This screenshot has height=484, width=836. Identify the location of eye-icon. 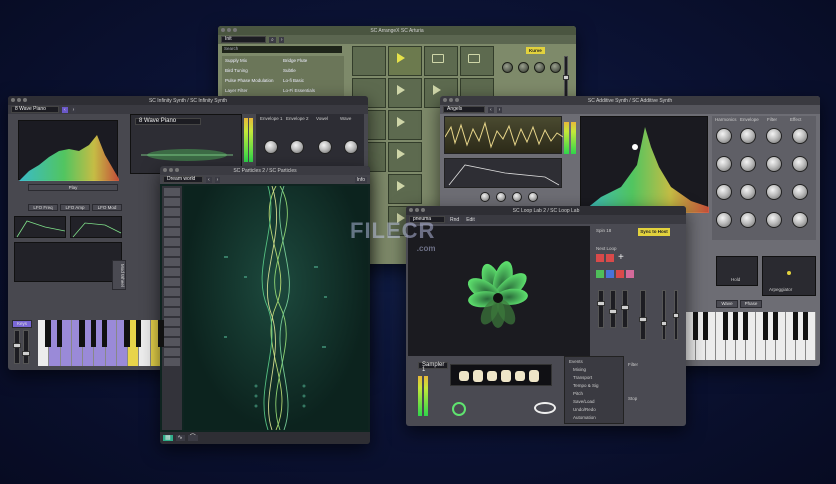
(545, 408).